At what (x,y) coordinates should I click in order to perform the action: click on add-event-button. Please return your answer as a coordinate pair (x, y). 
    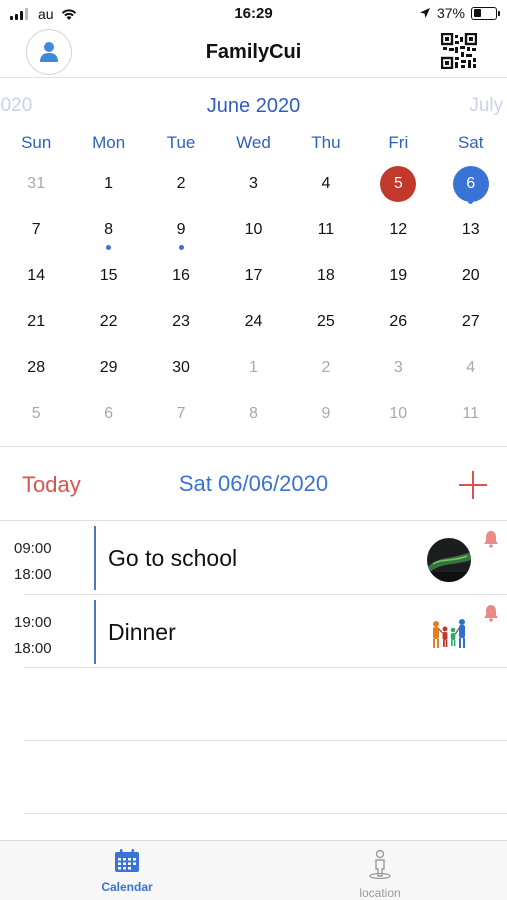
    Looking at the image, I should click on (473, 485).